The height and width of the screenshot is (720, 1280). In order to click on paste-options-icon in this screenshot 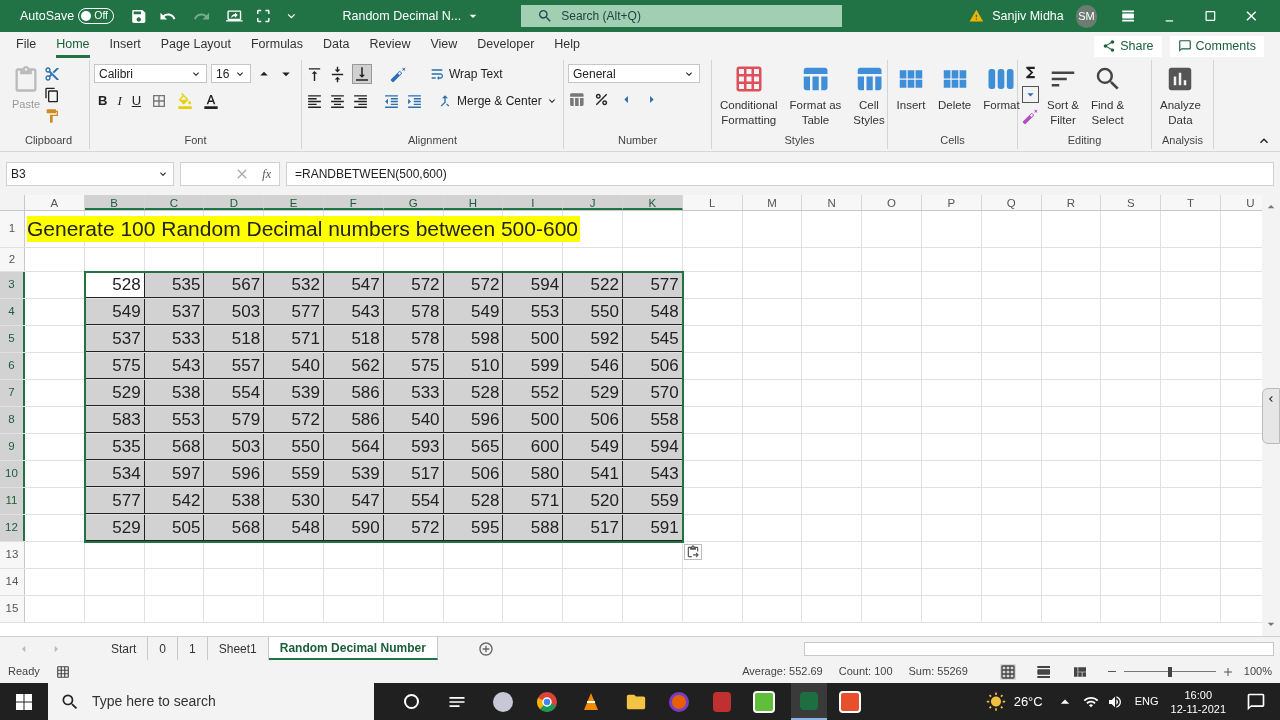, I will do `click(693, 552)`.